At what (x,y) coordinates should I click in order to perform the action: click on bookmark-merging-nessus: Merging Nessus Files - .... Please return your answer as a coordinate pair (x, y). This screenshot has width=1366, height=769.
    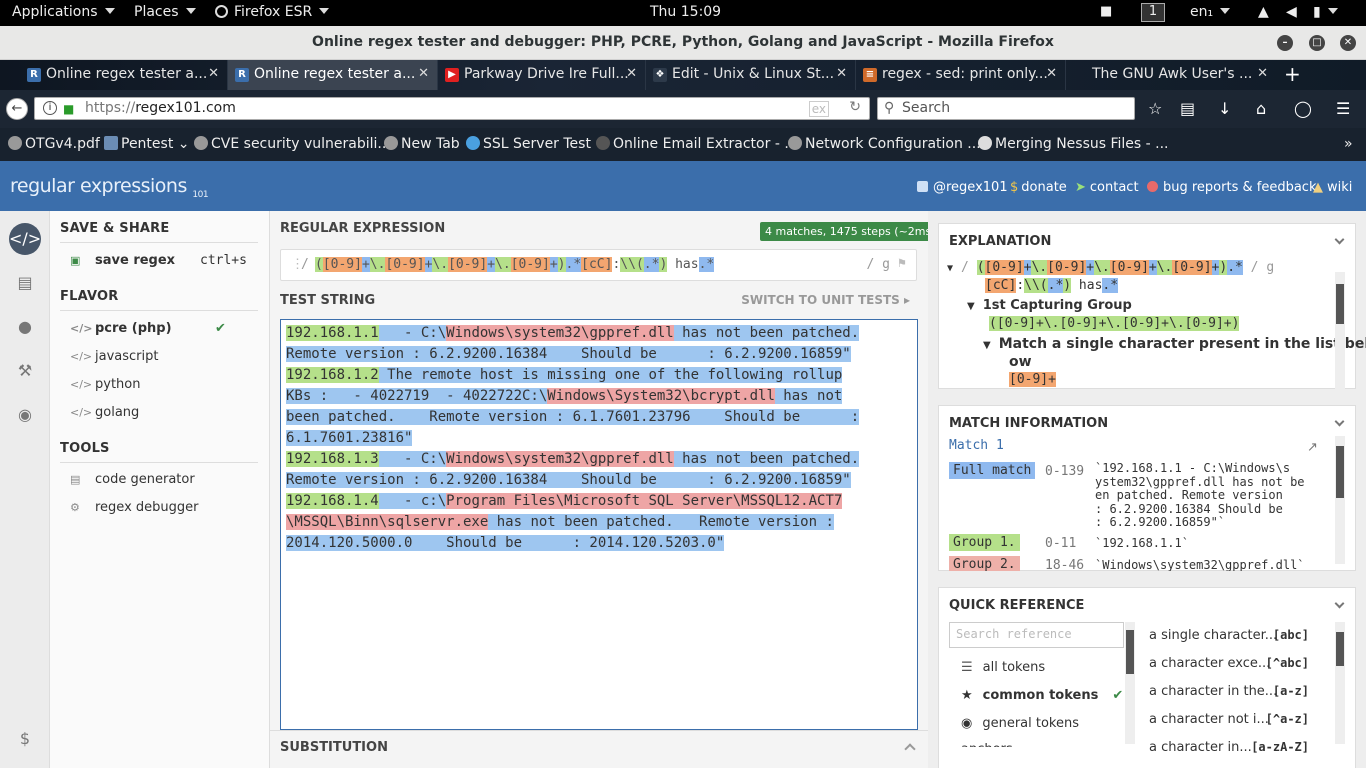
    Looking at the image, I should click on (1073, 144).